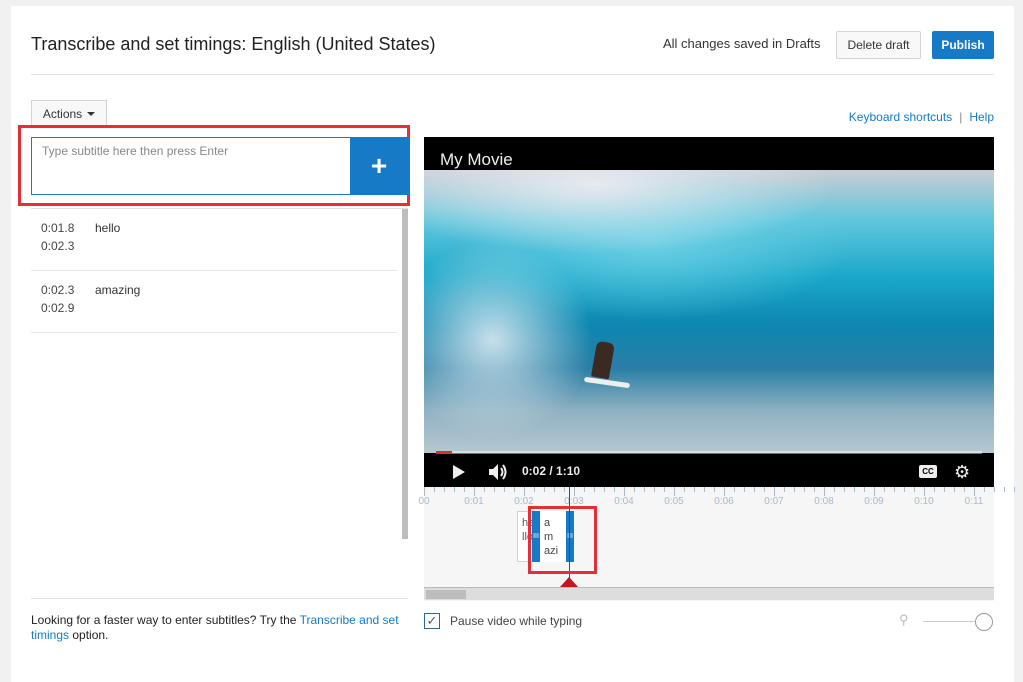 The height and width of the screenshot is (682, 1023). I want to click on video-progress-fill, so click(444, 452).